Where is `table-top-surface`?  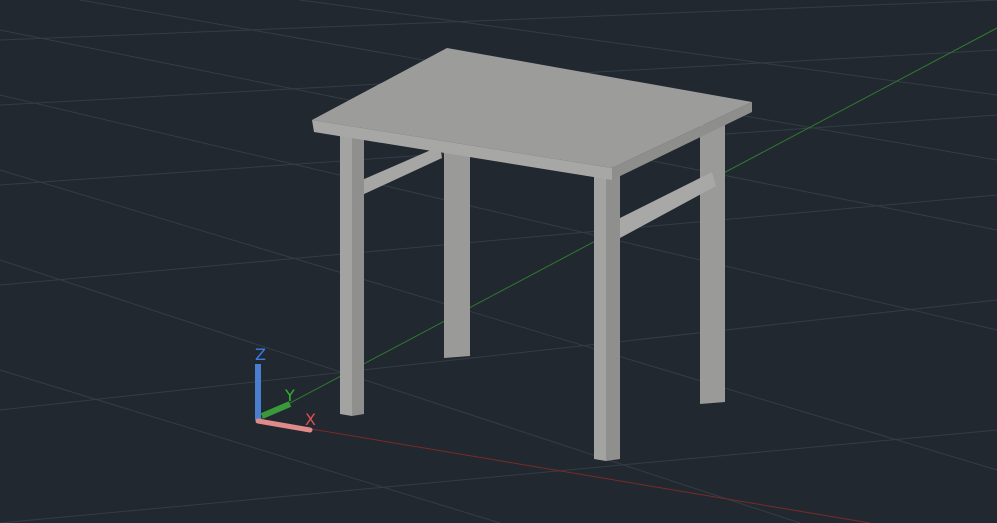 table-top-surface is located at coordinates (532, 108).